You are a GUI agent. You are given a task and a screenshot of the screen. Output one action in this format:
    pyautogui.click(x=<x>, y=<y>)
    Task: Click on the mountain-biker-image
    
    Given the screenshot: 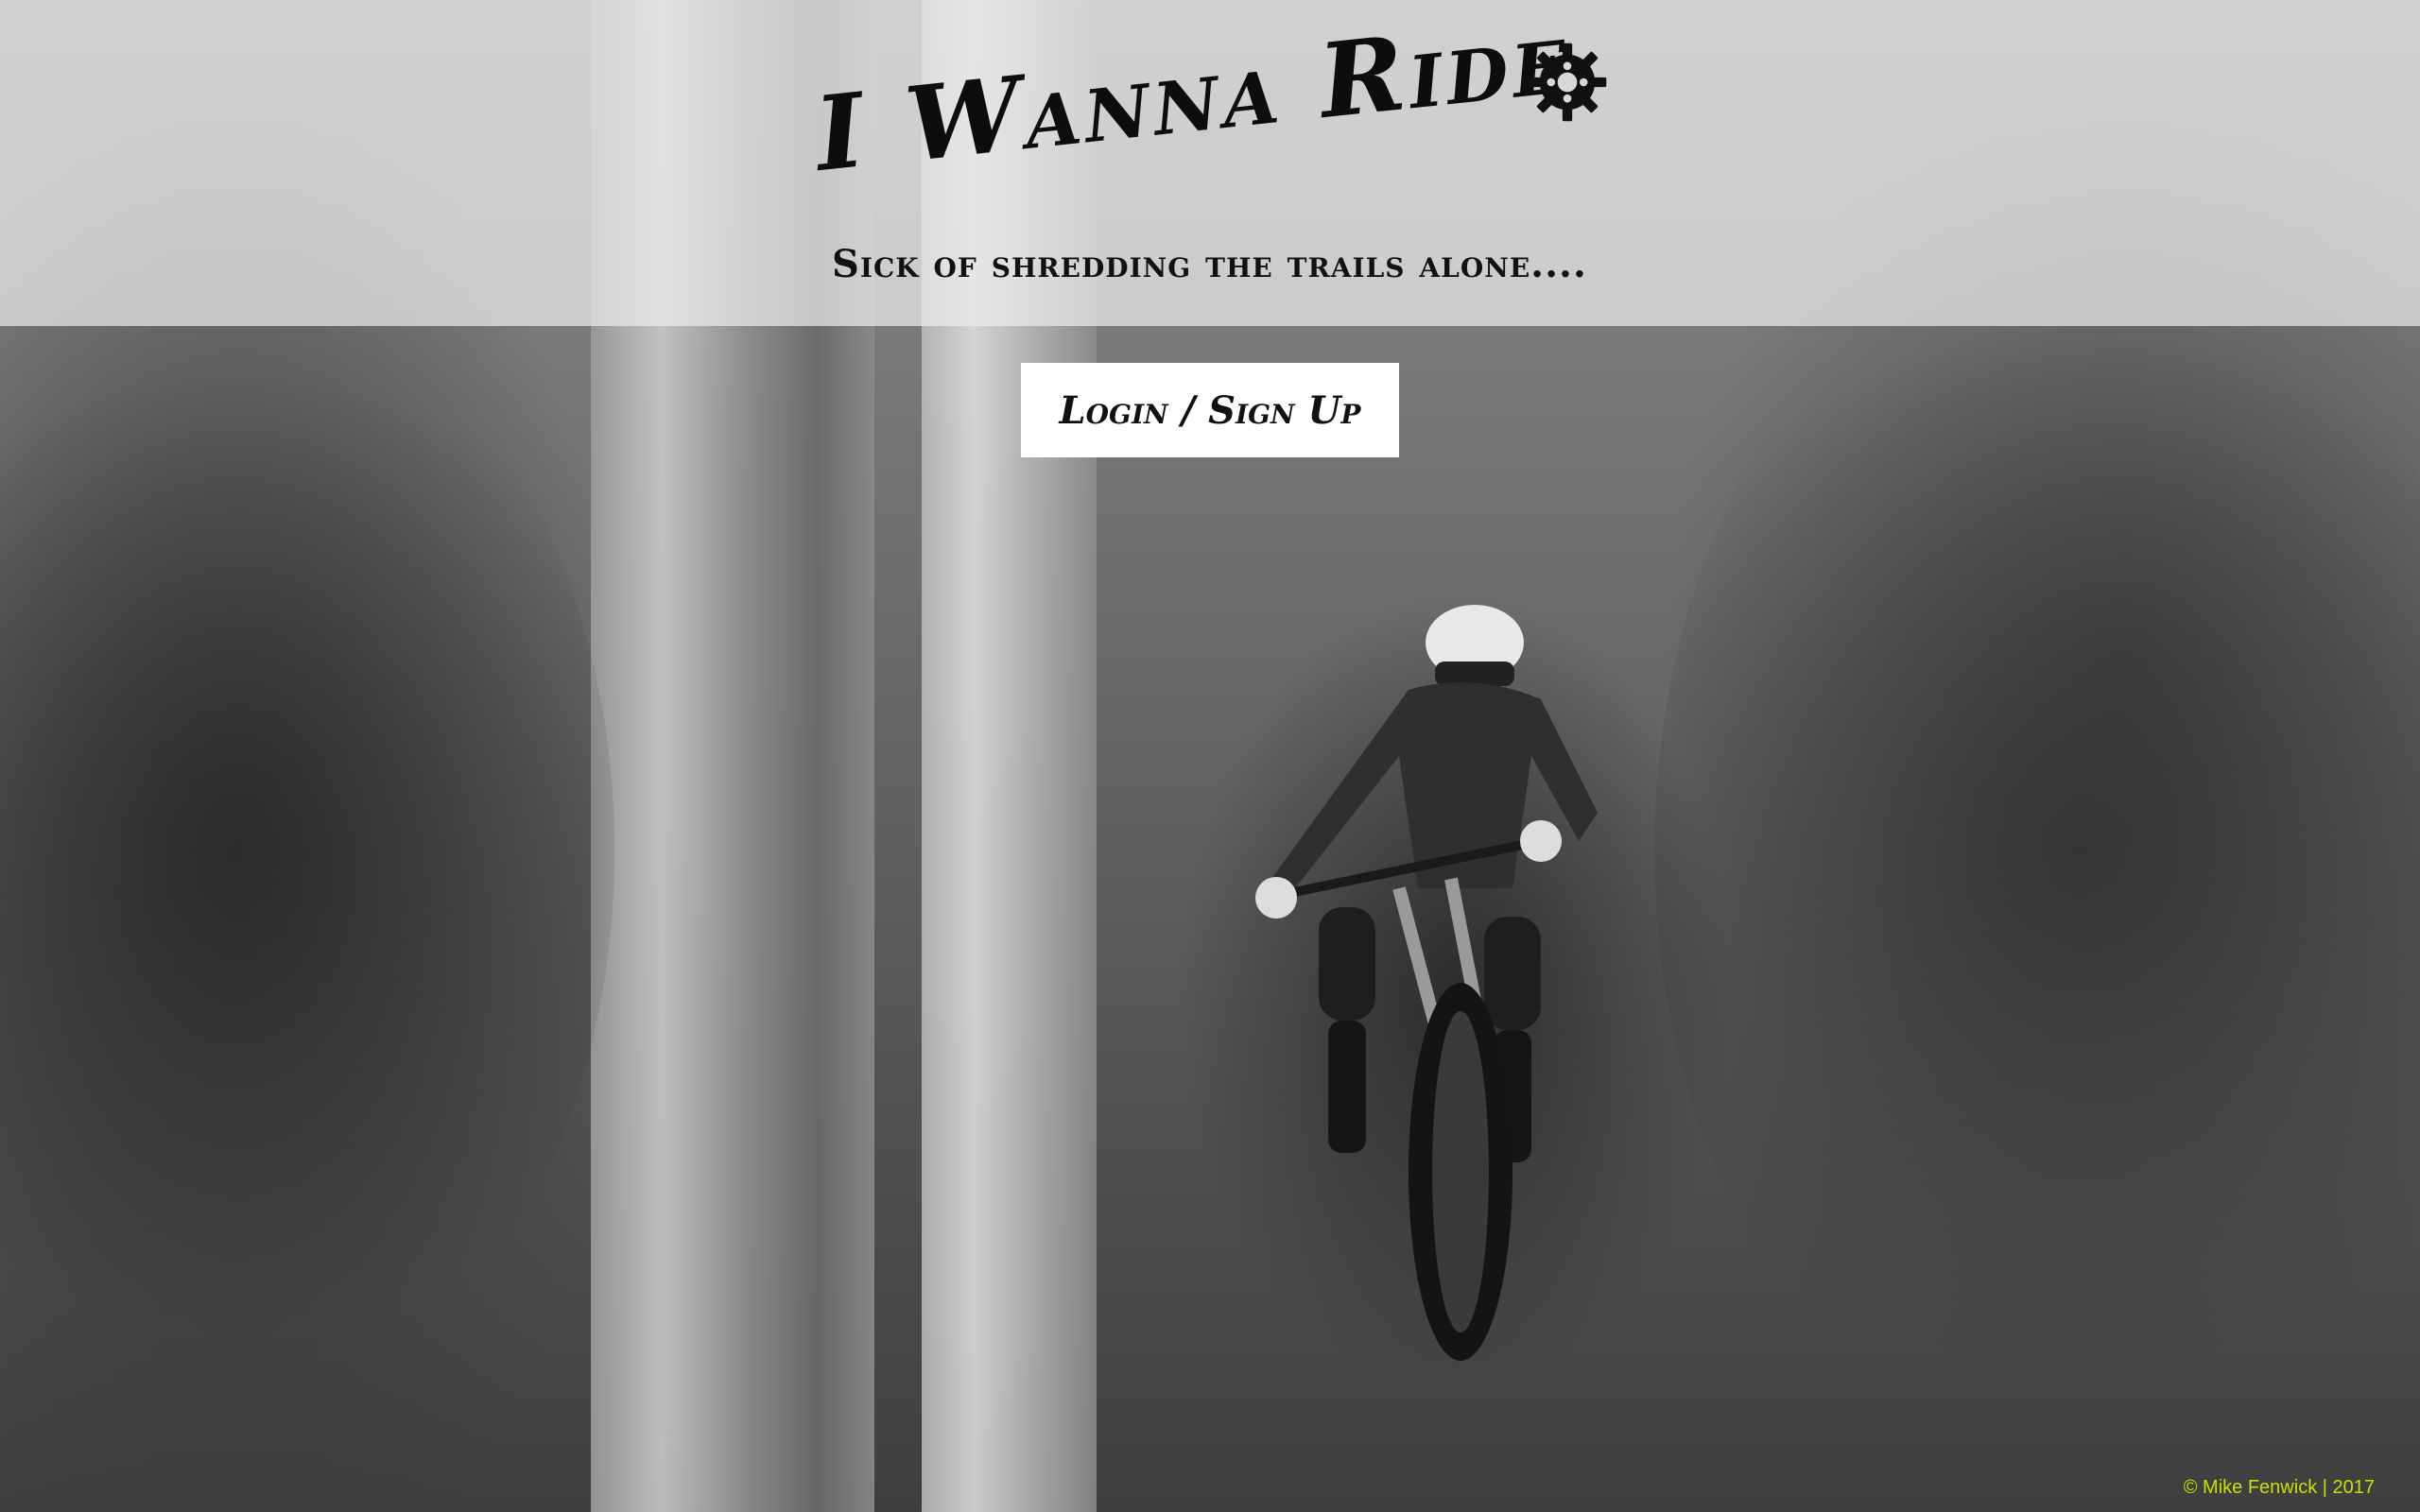 What is the action you would take?
    pyautogui.click(x=1426, y=983)
    